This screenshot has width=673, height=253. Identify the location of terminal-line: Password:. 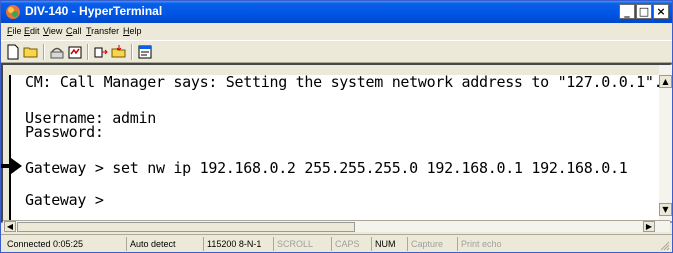
(64, 132).